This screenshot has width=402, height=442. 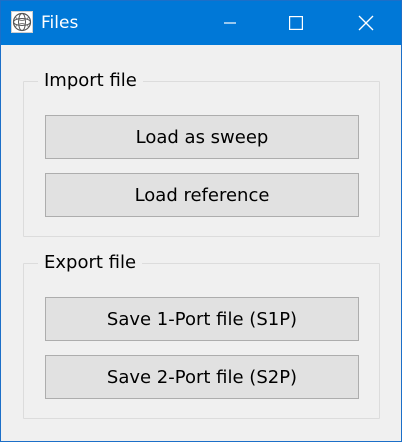 I want to click on maximize-icon, so click(x=296, y=23).